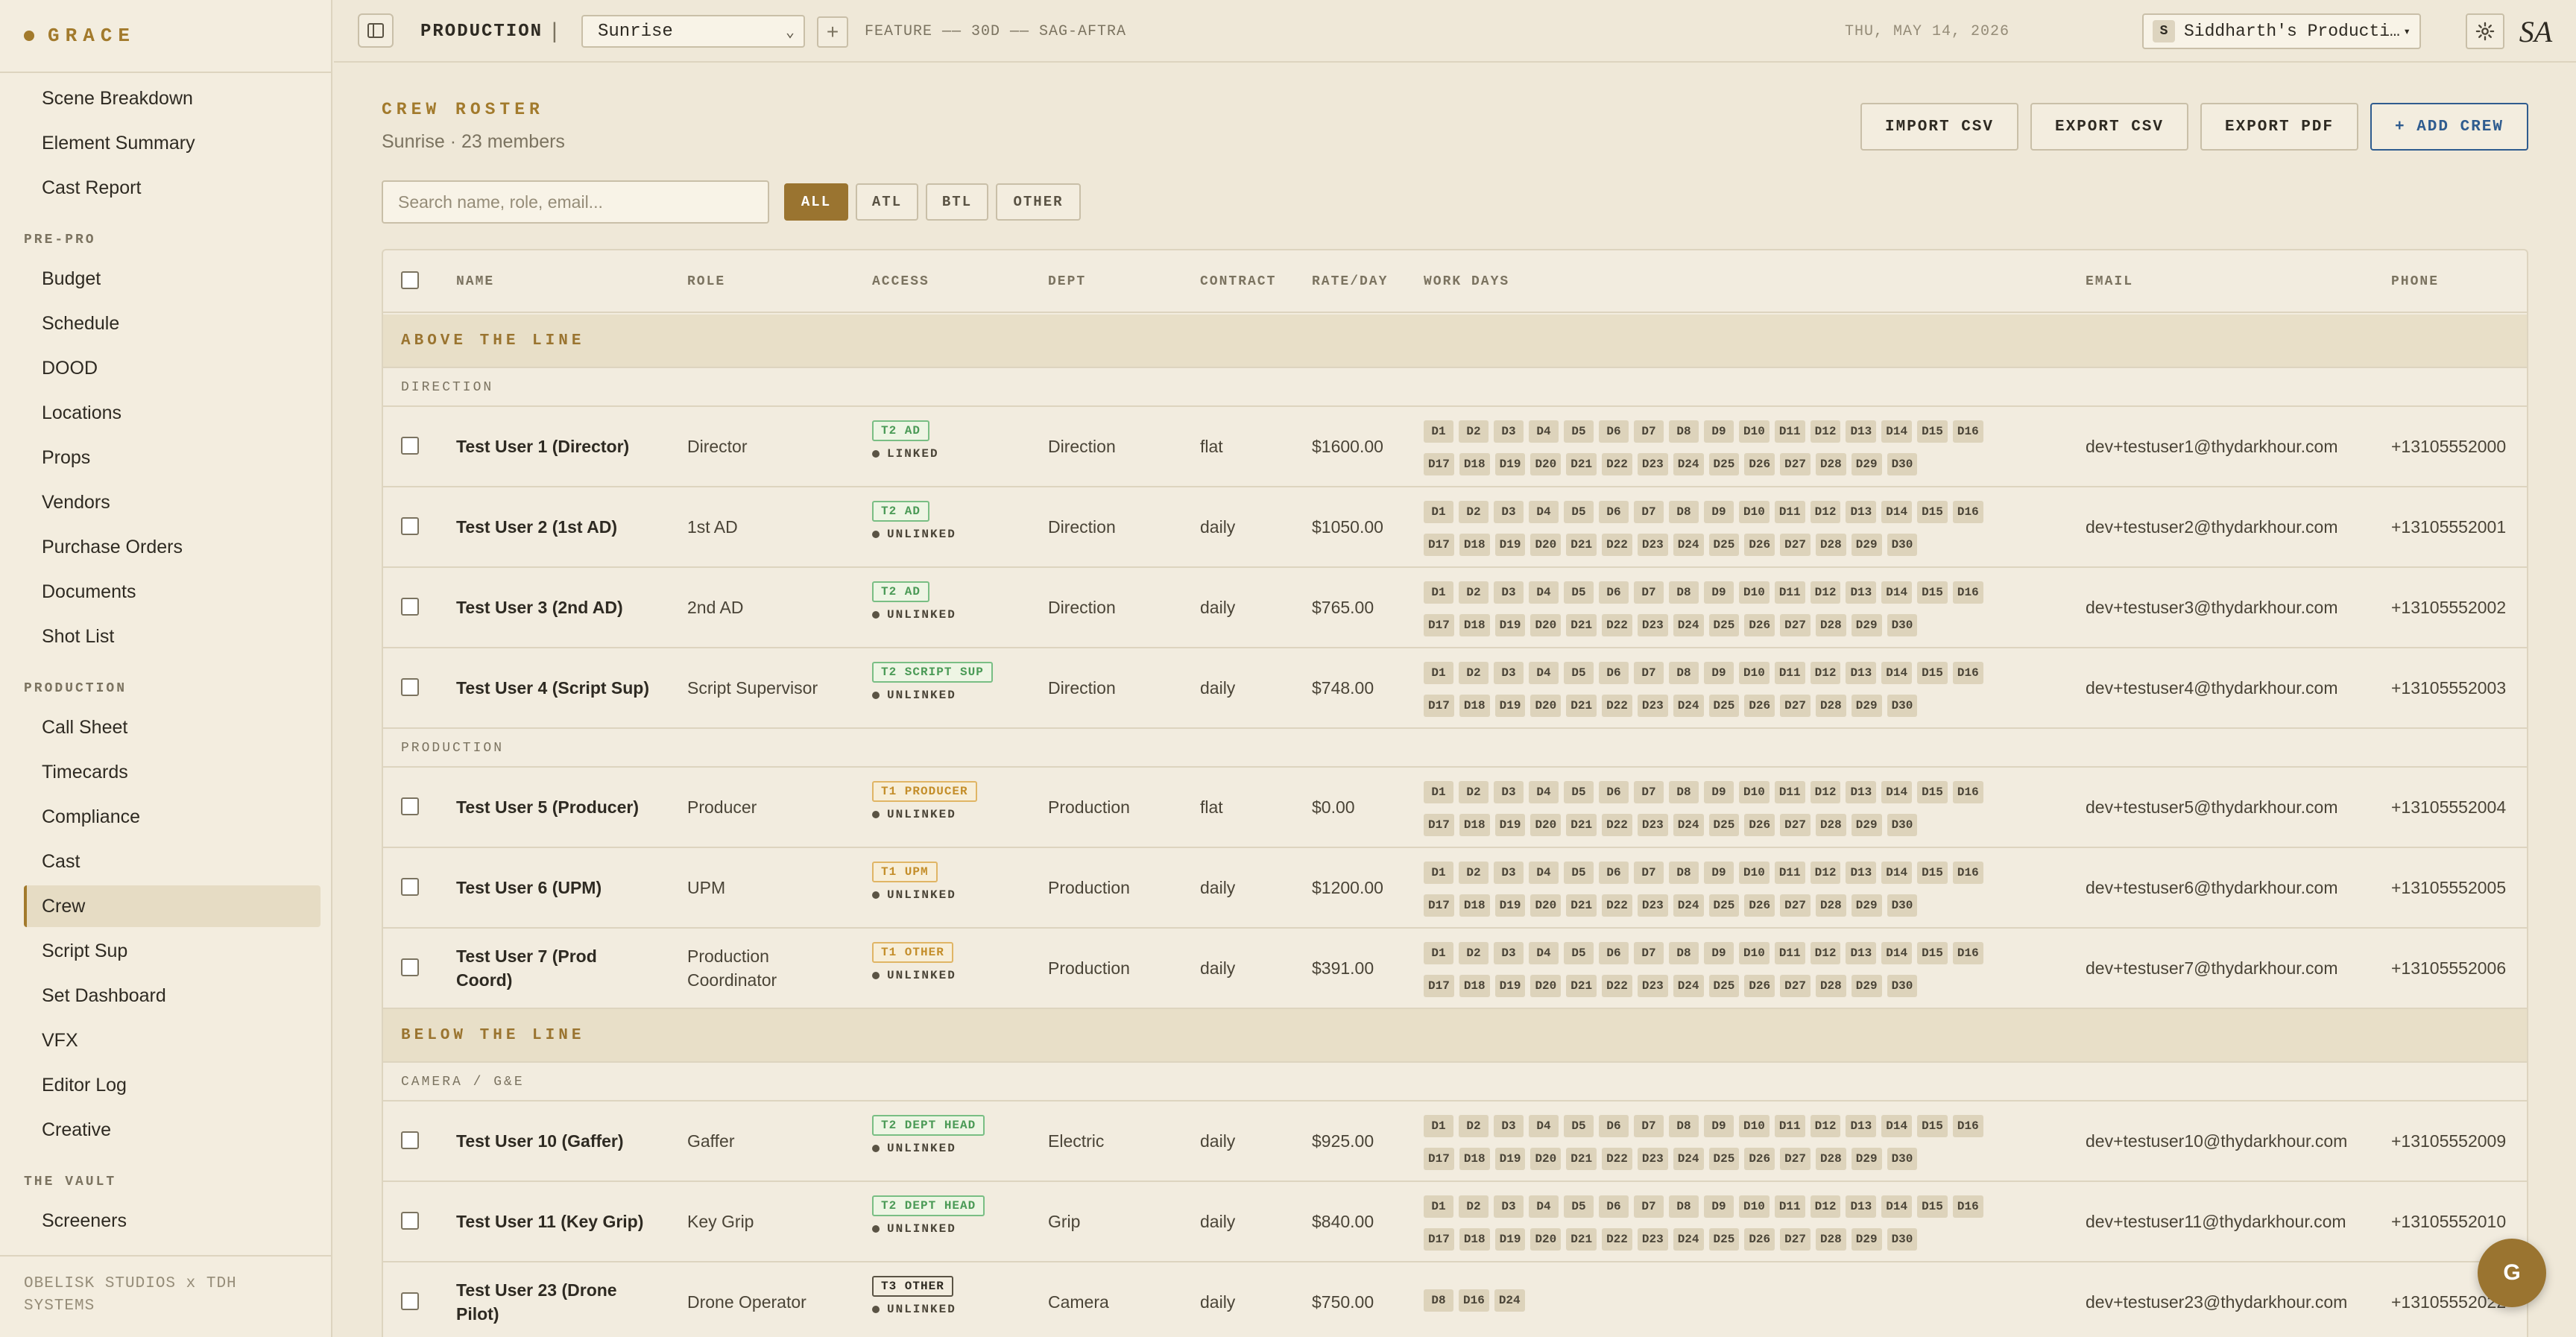 Image resolution: width=2576 pixels, height=1337 pixels. I want to click on work-day-chip: D28, so click(1831, 545).